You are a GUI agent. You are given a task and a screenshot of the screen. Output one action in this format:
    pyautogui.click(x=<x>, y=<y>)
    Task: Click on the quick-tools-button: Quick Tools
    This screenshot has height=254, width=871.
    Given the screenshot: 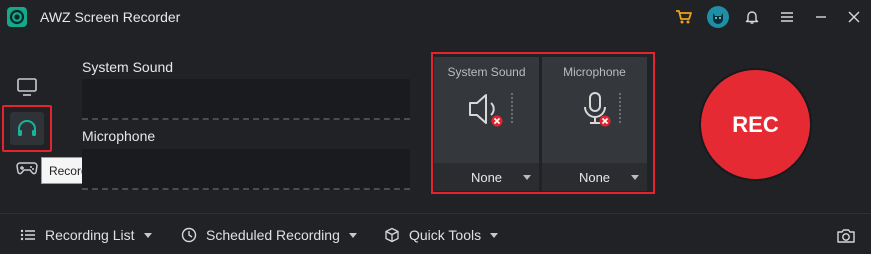 What is the action you would take?
    pyautogui.click(x=441, y=235)
    